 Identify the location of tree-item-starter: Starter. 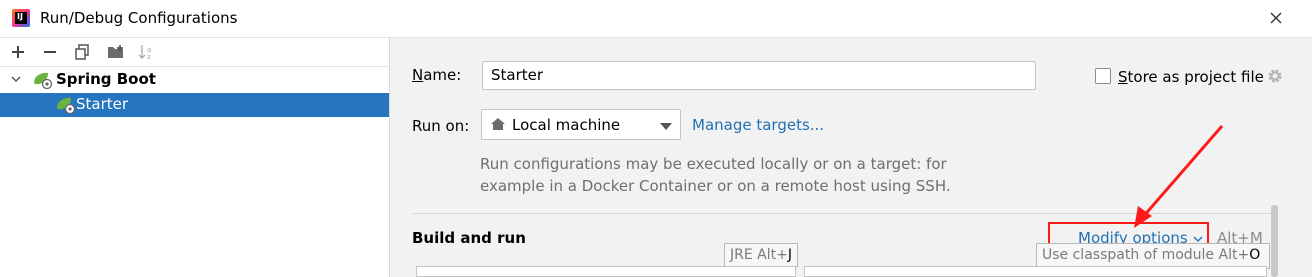
(194, 105).